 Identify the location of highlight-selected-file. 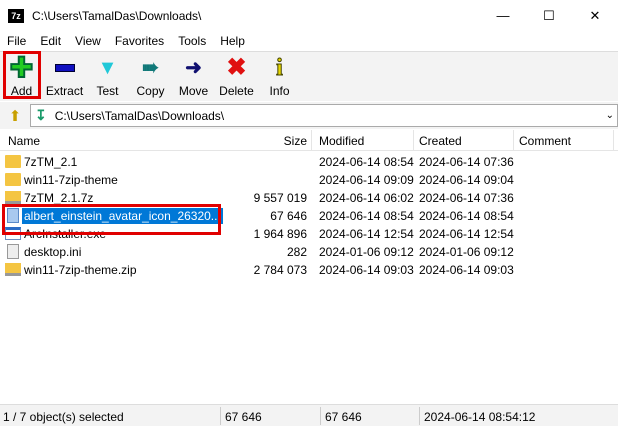
(111, 219).